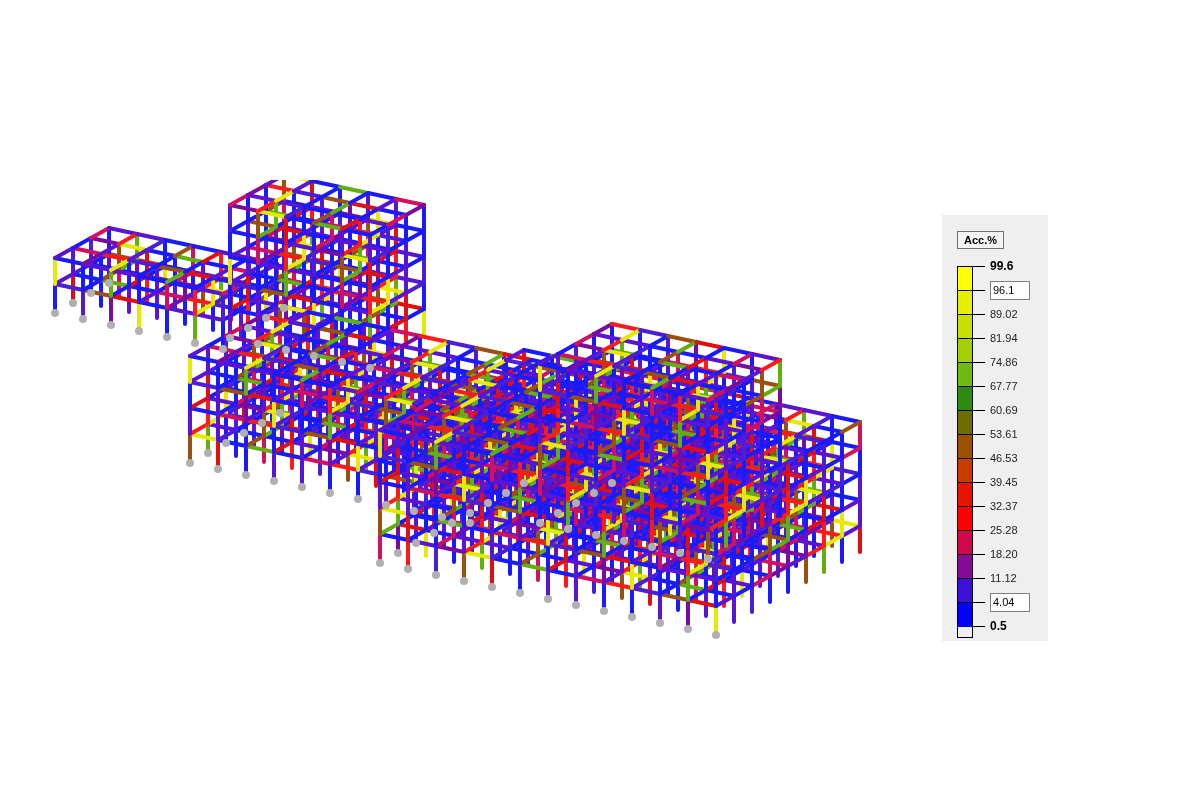  What do you see at coordinates (1004, 482) in the screenshot?
I see `legend-value: 39.45` at bounding box center [1004, 482].